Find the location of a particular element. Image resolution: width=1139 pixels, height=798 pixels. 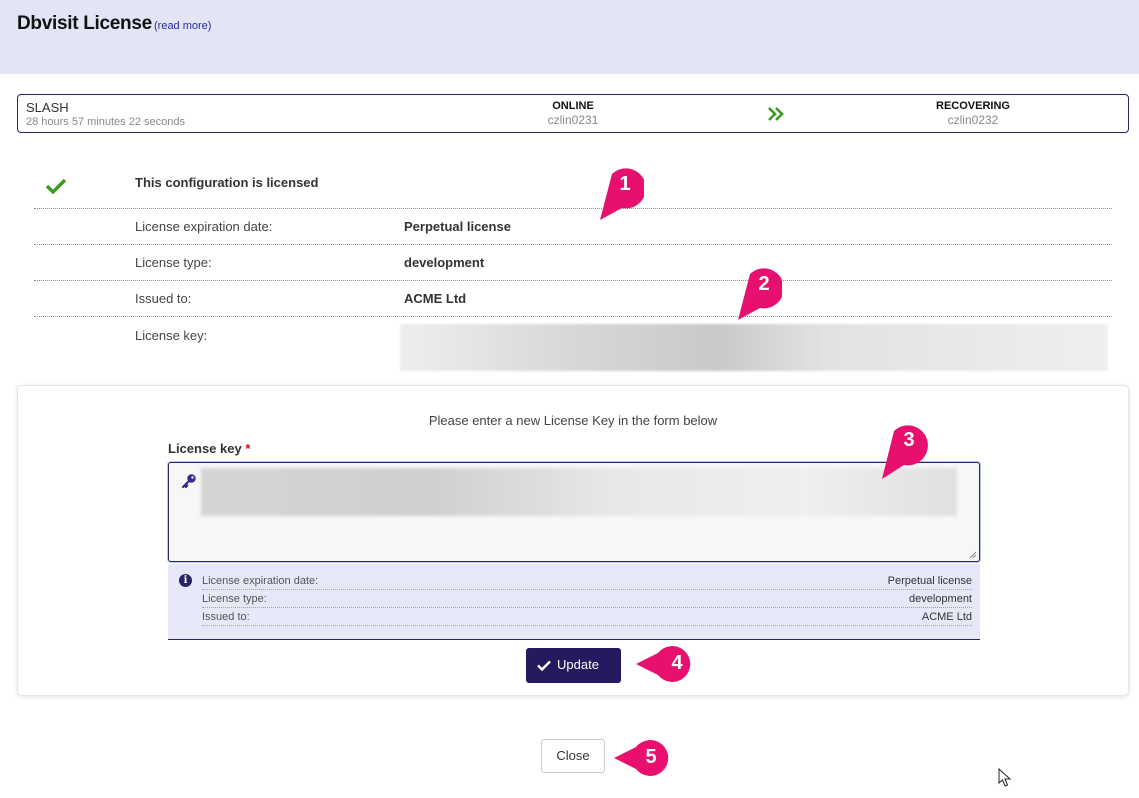

mouse-cursor-icon is located at coordinates (1005, 777).